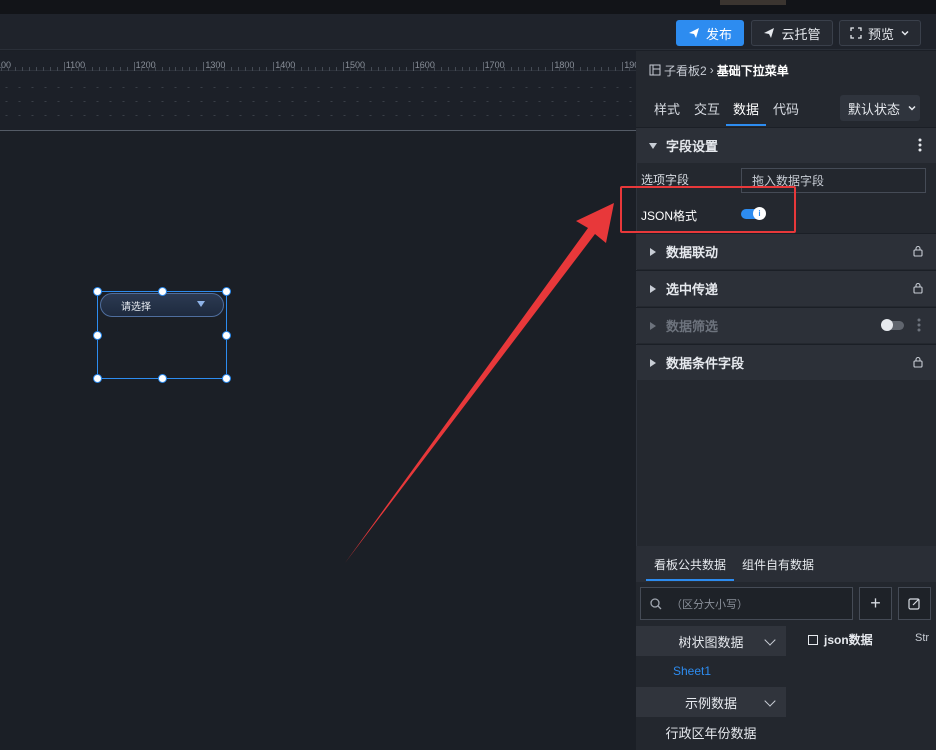  What do you see at coordinates (746, 603) in the screenshot?
I see `data-search-input: （区分大小写）` at bounding box center [746, 603].